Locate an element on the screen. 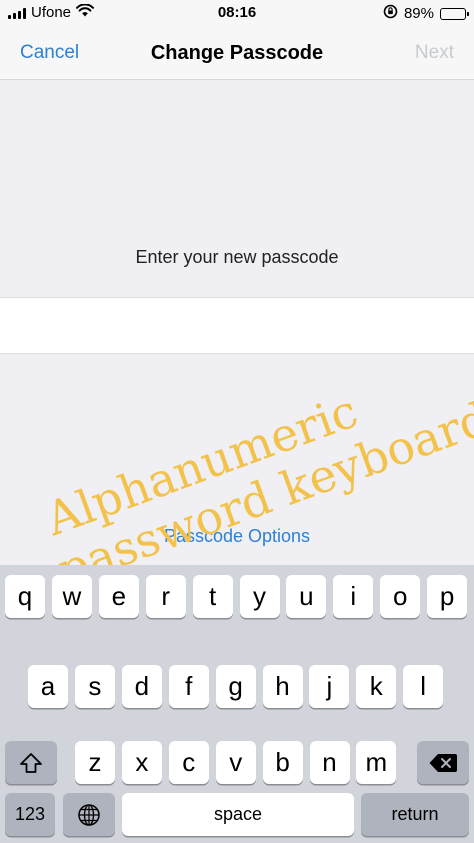 Image resolution: width=474 pixels, height=843 pixels. key-v: v is located at coordinates (235, 762).